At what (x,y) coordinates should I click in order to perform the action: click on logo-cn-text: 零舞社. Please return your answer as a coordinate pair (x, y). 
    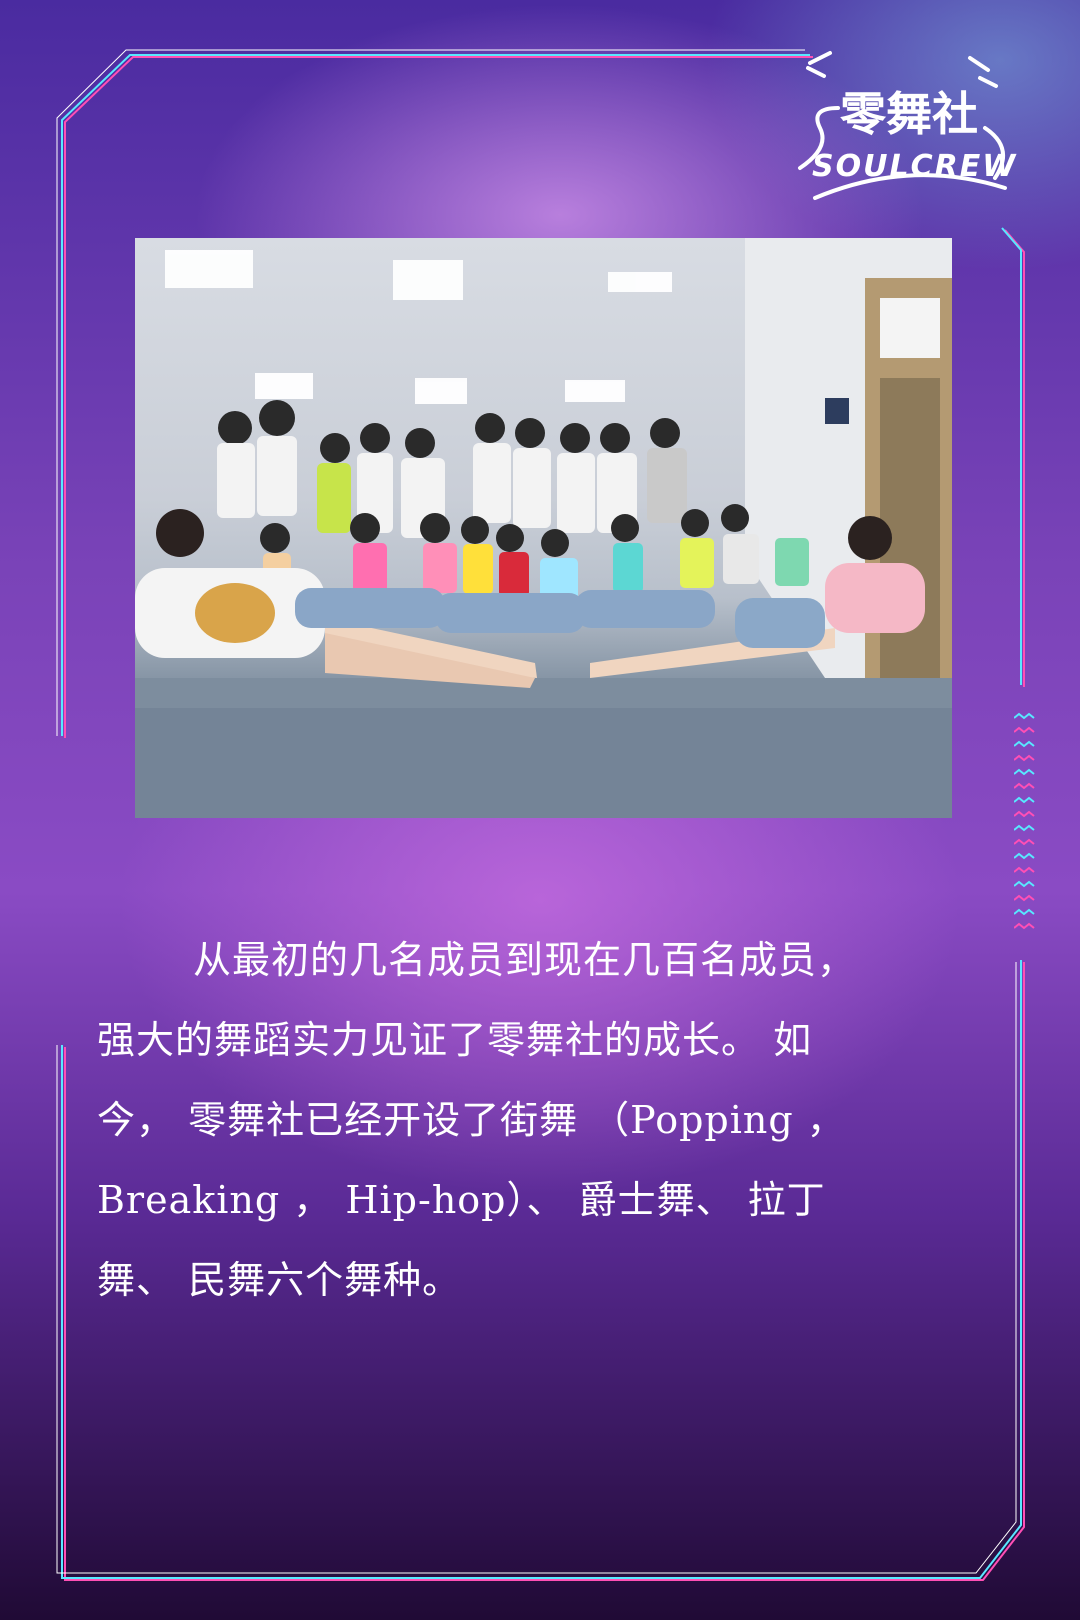
    Looking at the image, I should click on (909, 114).